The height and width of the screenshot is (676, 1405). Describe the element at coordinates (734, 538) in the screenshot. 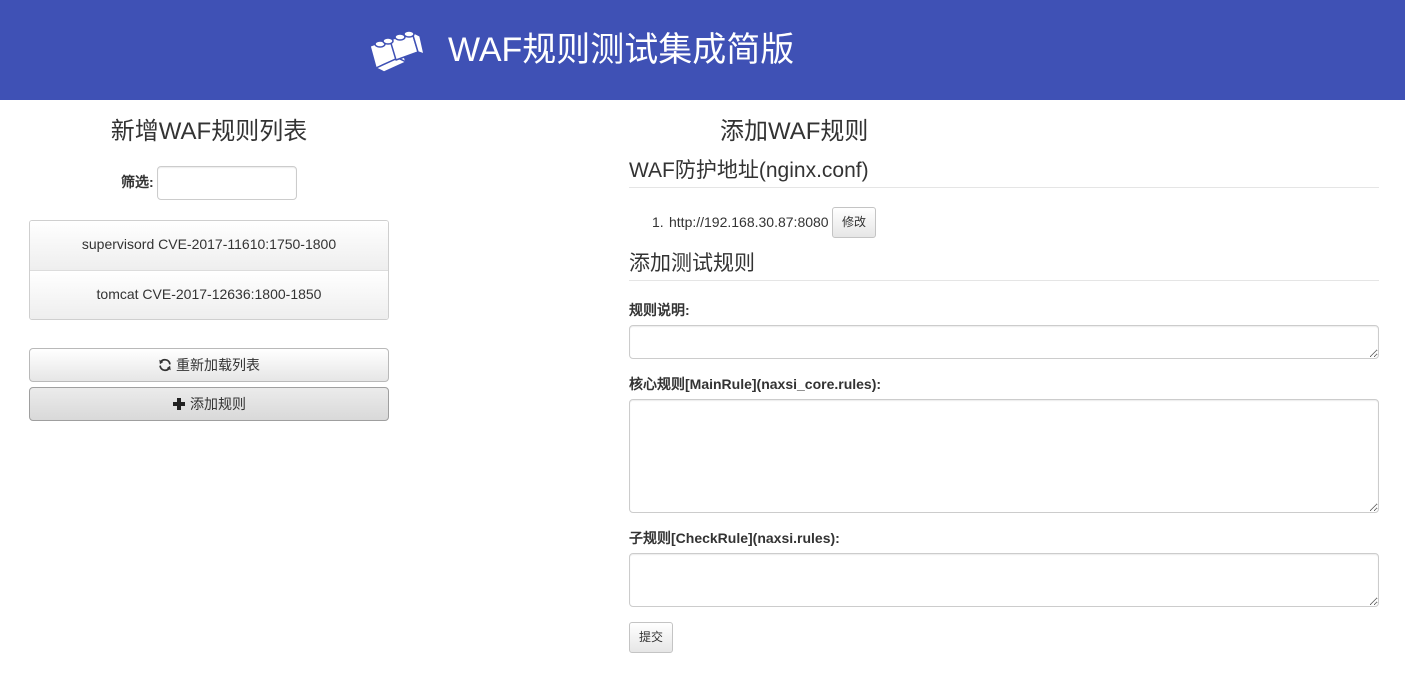

I see `check-rule-label: 子规则[CheckRule](naxsi.rules):` at that location.